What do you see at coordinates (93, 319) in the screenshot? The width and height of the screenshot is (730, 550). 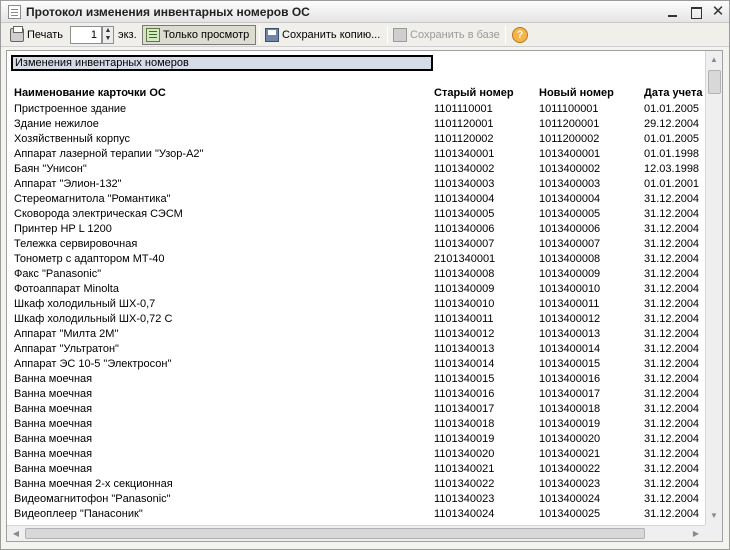 I see `cell-name: Шкаф холодильный ШХ-0,72 С` at bounding box center [93, 319].